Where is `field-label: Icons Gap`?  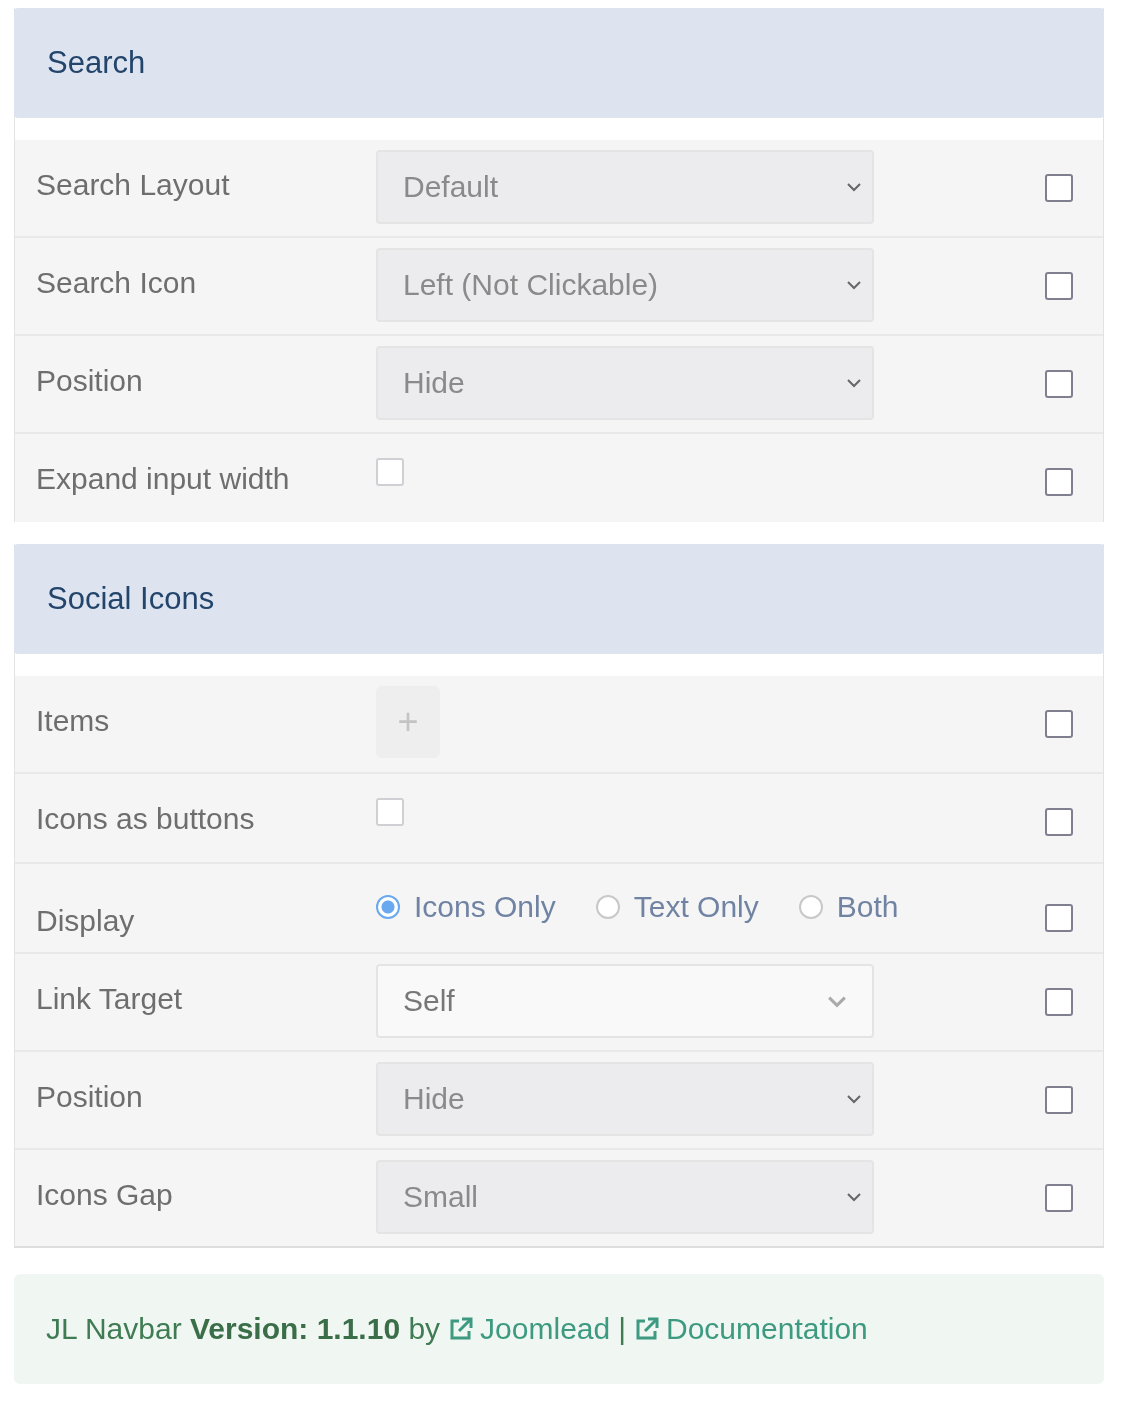
field-label: Icons Gap is located at coordinates (105, 1194).